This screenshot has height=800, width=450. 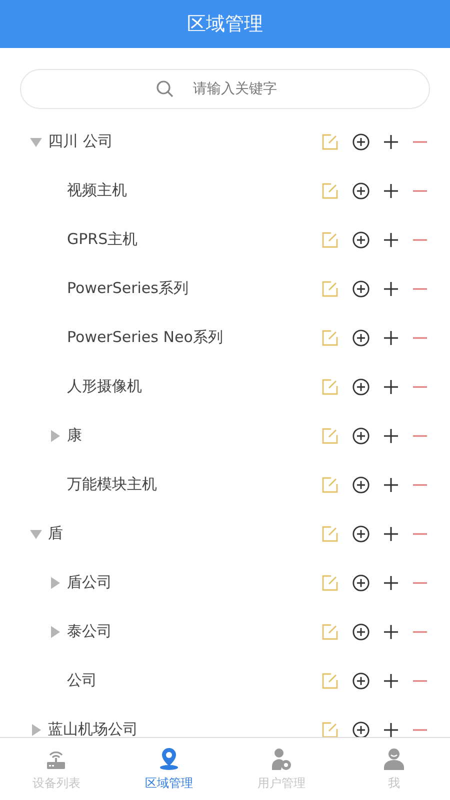 What do you see at coordinates (194, 288) in the screenshot?
I see `tree-node-label: PowerSeries系列` at bounding box center [194, 288].